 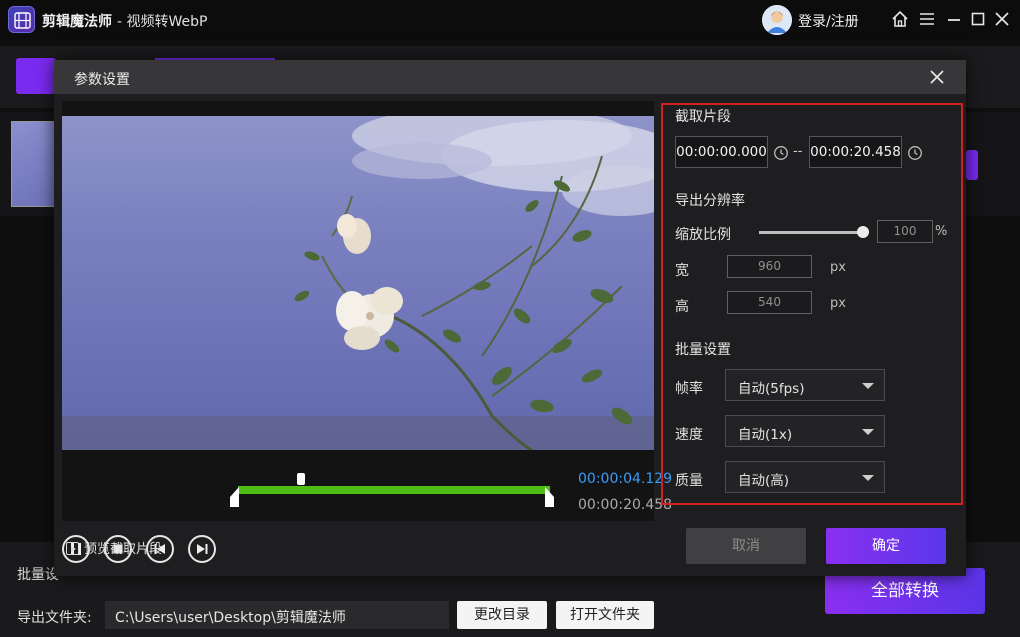 I want to click on export-path-field: C:\Users\user\Desktop\剪辑魔法师, so click(x=277, y=615).